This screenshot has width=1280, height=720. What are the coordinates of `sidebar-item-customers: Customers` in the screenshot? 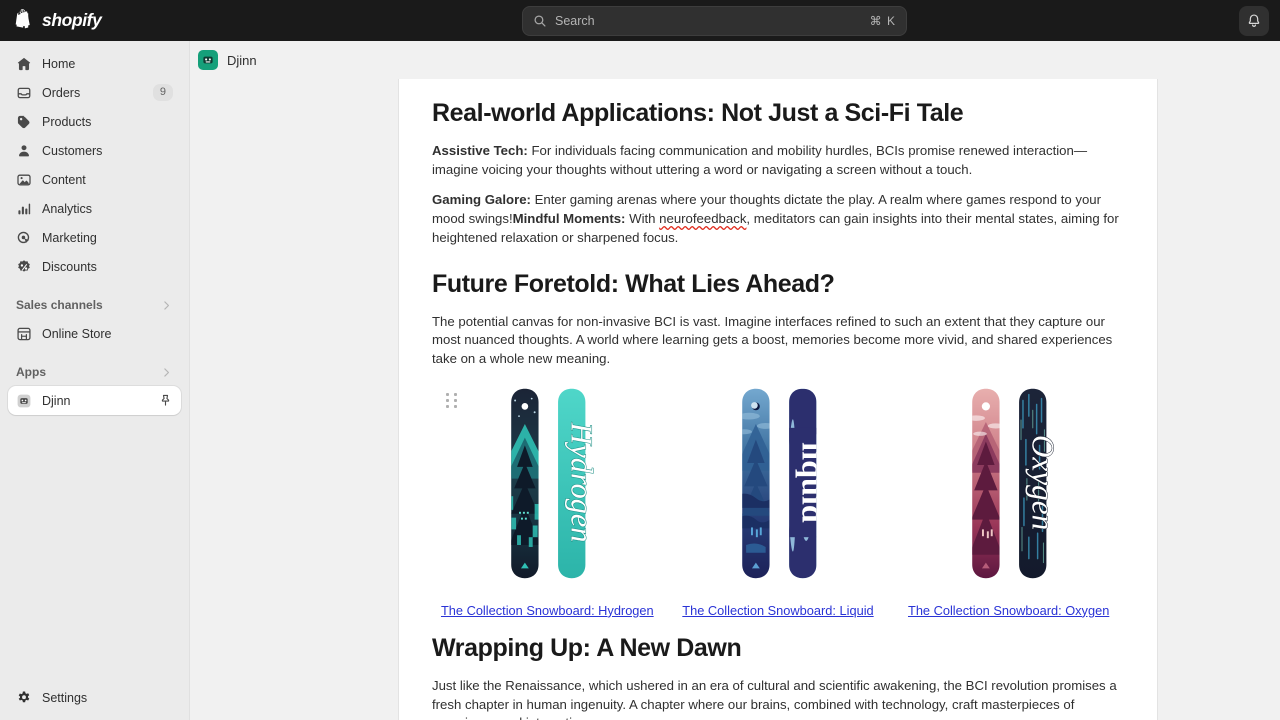 It's located at (94, 150).